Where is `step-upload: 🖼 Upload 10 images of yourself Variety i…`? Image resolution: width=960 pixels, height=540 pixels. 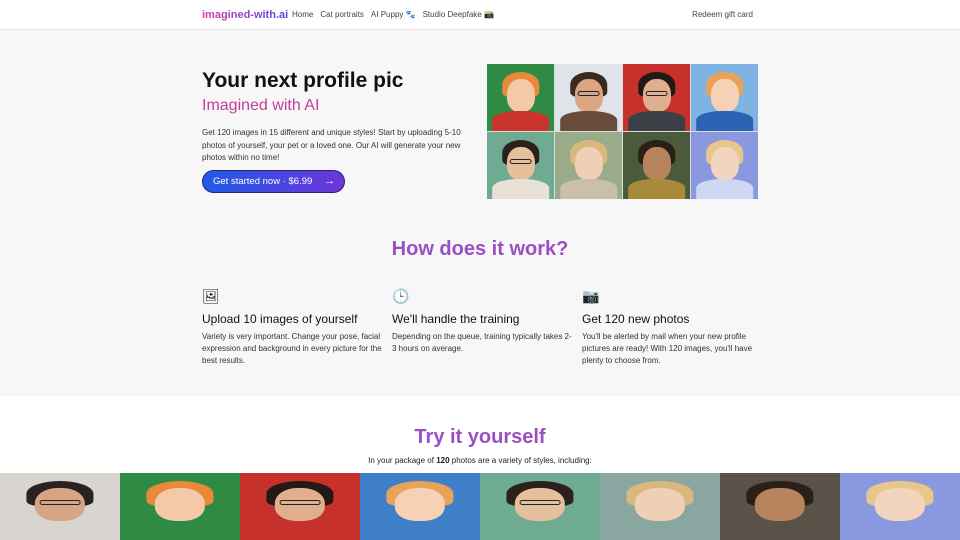 step-upload: 🖼 Upload 10 images of yourself Variety i… is located at coordinates (292, 327).